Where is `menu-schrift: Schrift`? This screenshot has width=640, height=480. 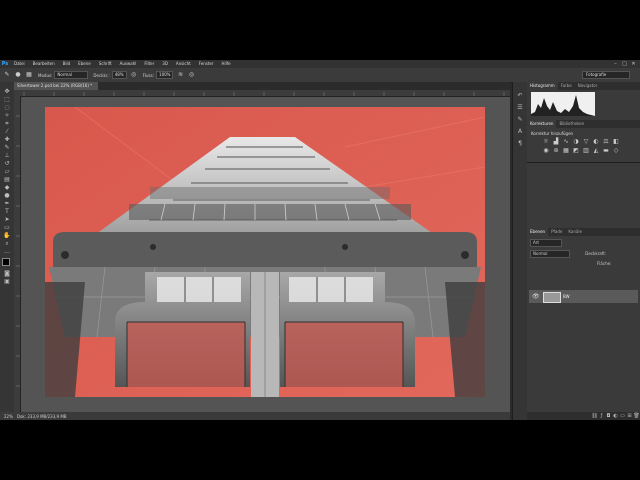 menu-schrift: Schrift is located at coordinates (105, 64).